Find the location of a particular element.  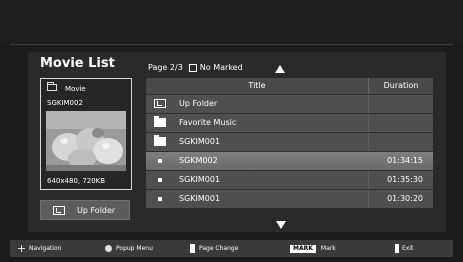

table-row: Up Folder is located at coordinates (289, 103).